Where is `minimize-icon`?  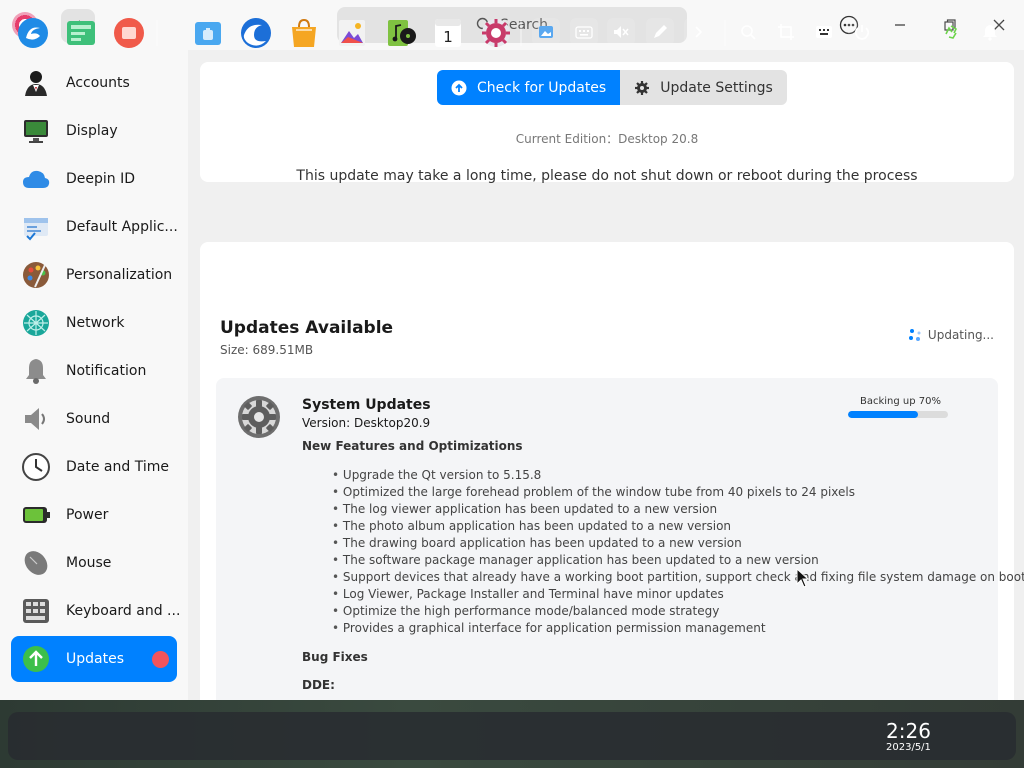 minimize-icon is located at coordinates (900, 25).